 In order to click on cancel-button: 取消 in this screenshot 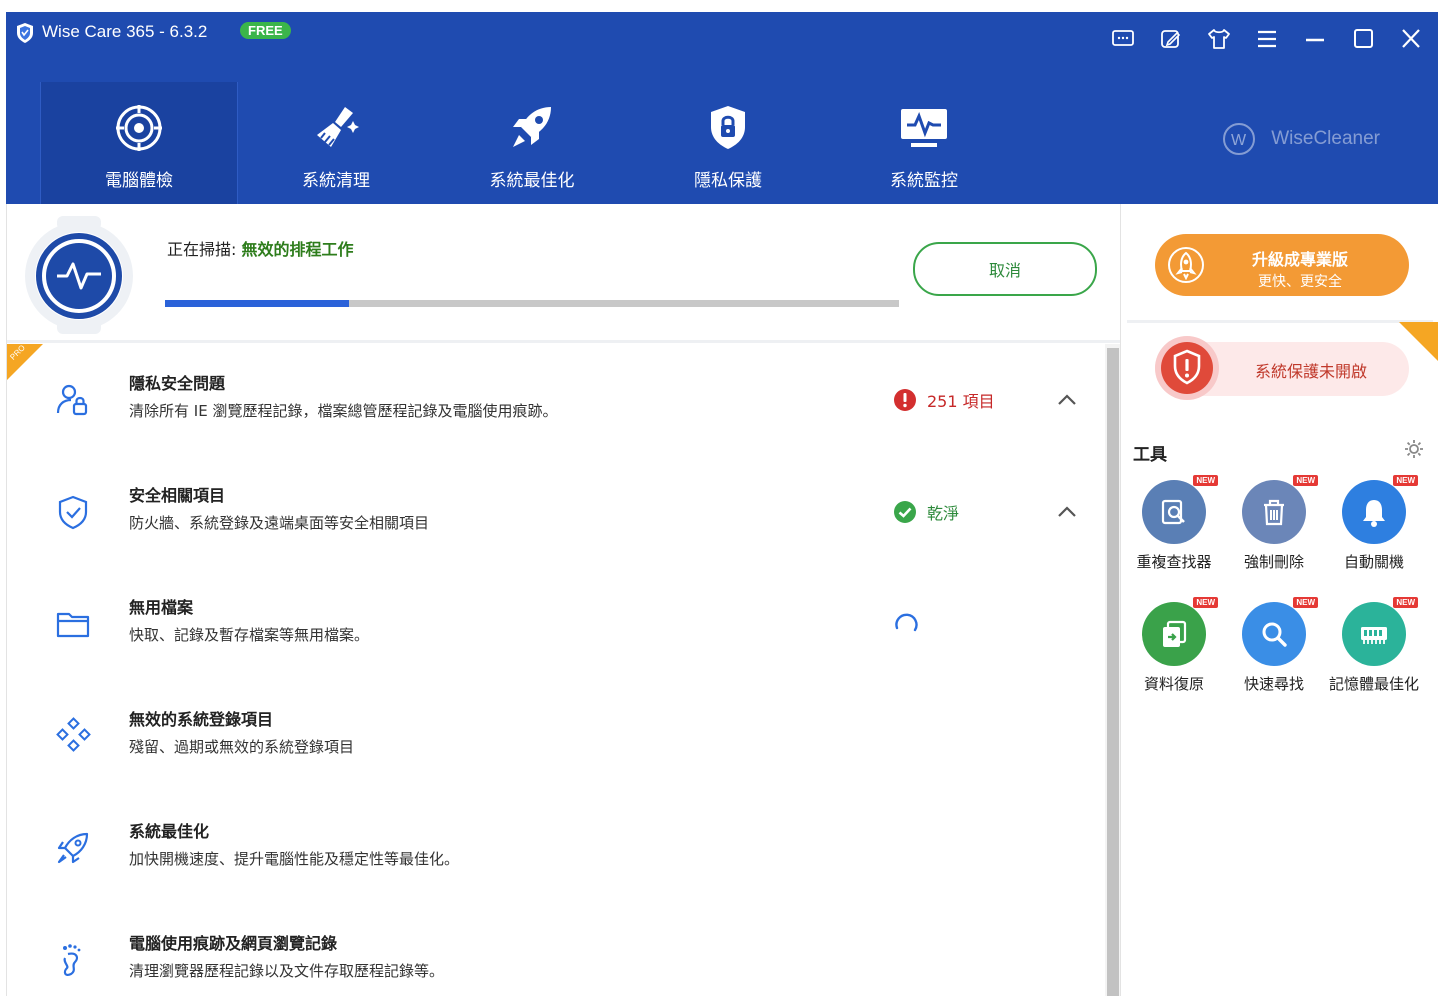, I will do `click(1005, 269)`.